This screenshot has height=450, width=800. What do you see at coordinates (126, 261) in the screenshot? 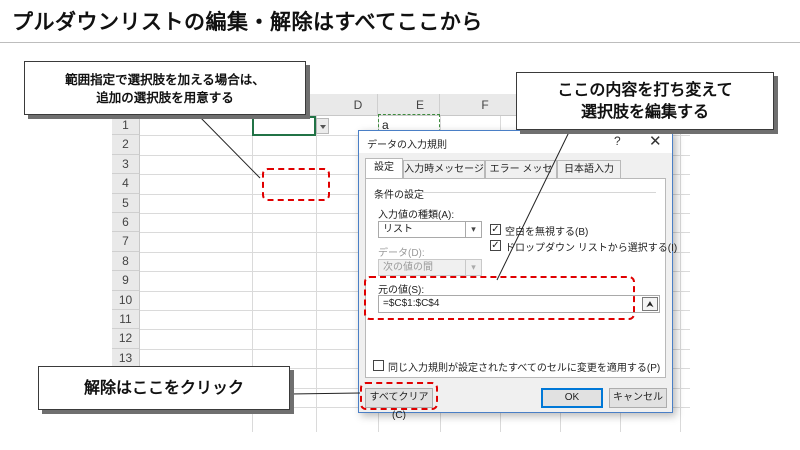
I see `row-header-8: 8` at bounding box center [126, 261].